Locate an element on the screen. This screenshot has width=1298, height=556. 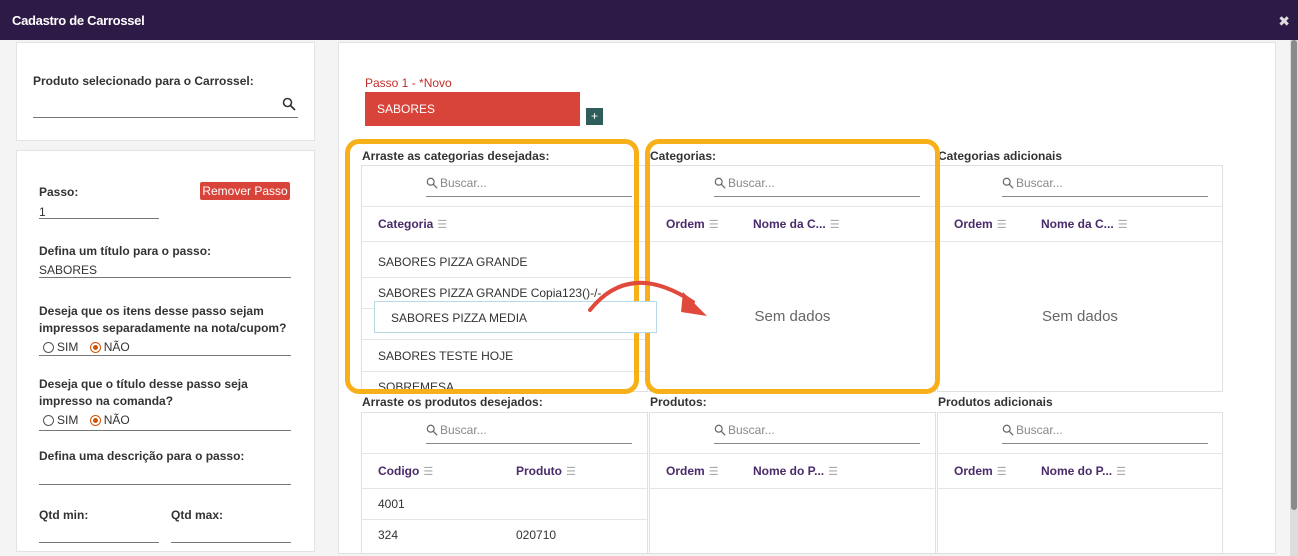
description-label: Defina uma descrição para o passo: is located at coordinates (142, 456).